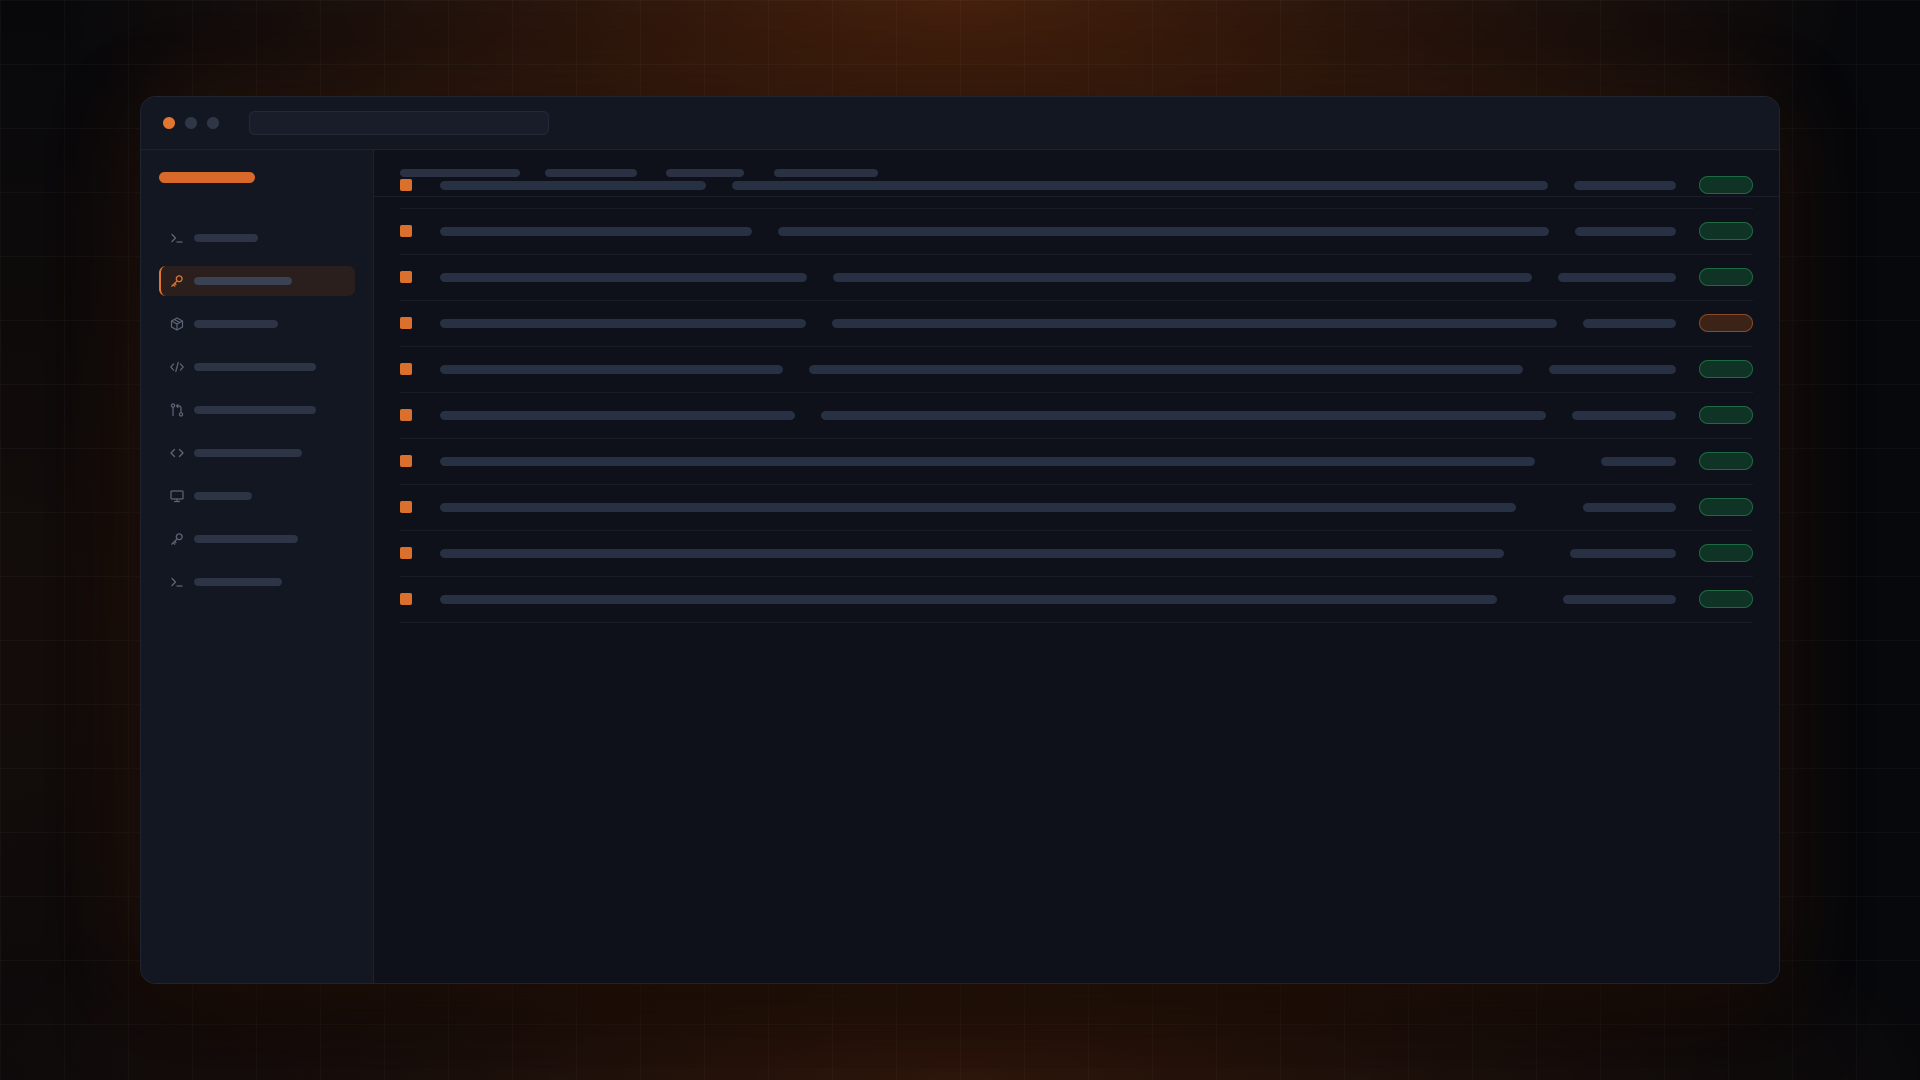 The height and width of the screenshot is (1080, 1920). Describe the element at coordinates (257, 566) in the screenshot. I see `sidebar` at that location.